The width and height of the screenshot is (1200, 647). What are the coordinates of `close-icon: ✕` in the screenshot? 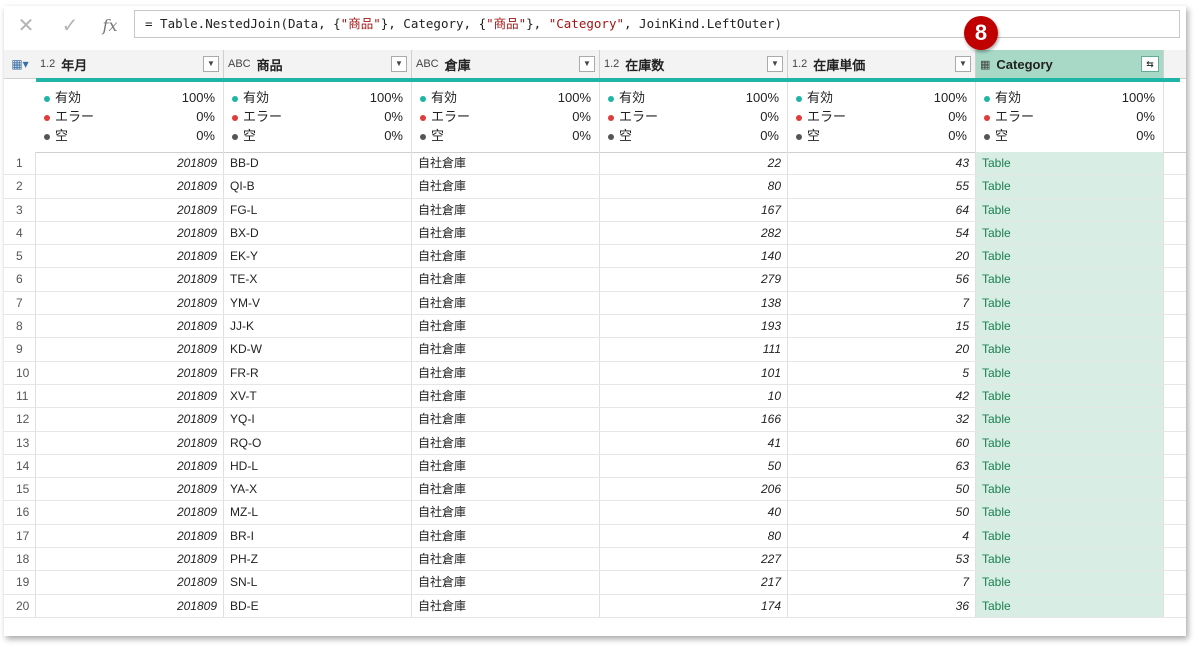 It's located at (26, 25).